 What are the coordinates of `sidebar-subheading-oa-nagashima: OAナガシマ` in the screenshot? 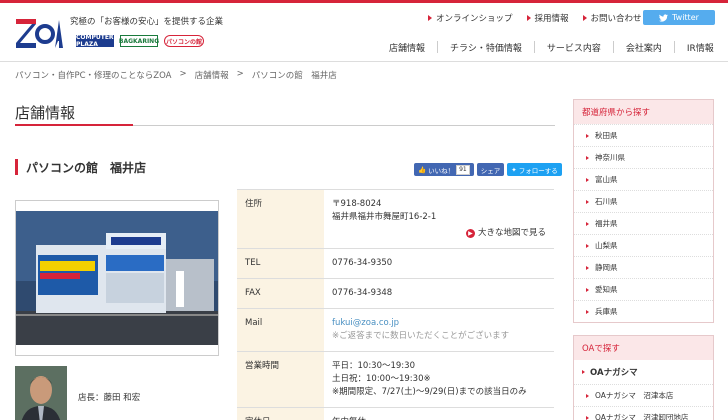 It's located at (643, 372).